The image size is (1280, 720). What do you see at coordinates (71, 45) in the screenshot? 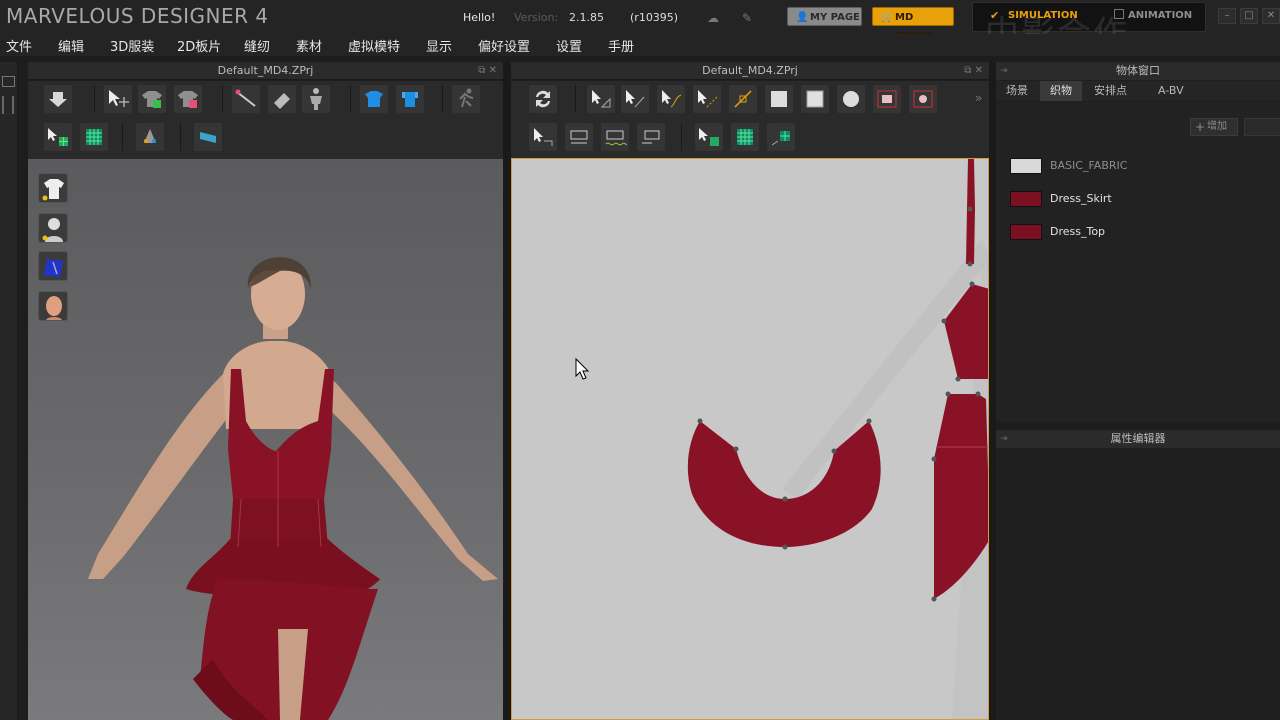
I see `menu-edit: 编辑` at bounding box center [71, 45].